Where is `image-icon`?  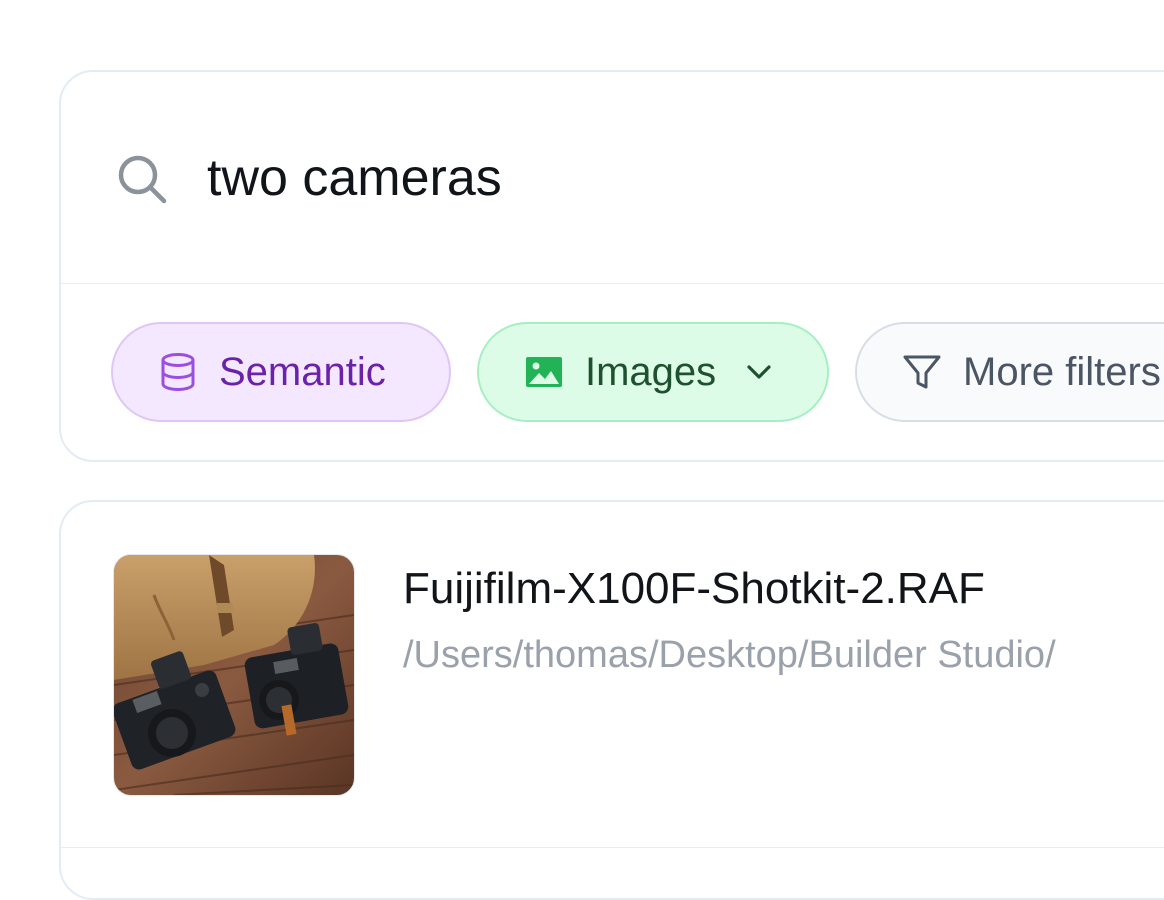 image-icon is located at coordinates (544, 372).